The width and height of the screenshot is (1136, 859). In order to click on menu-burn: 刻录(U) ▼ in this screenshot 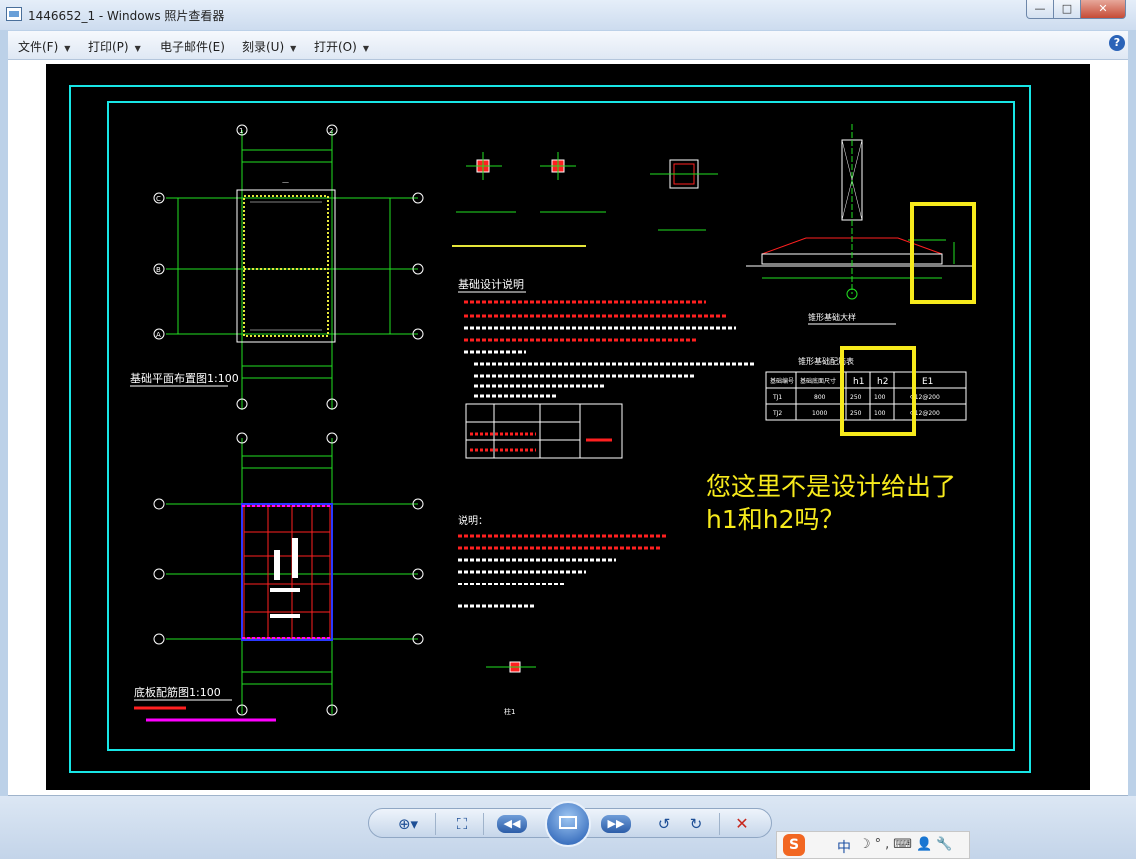, I will do `click(269, 46)`.